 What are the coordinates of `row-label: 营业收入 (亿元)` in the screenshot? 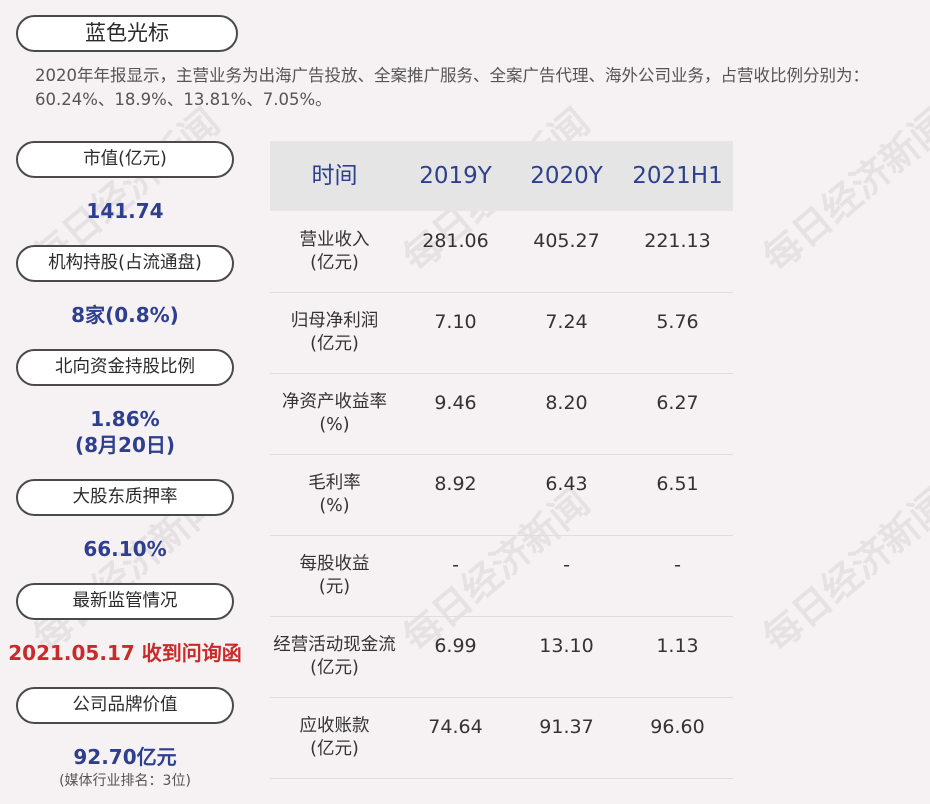 It's located at (334, 251).